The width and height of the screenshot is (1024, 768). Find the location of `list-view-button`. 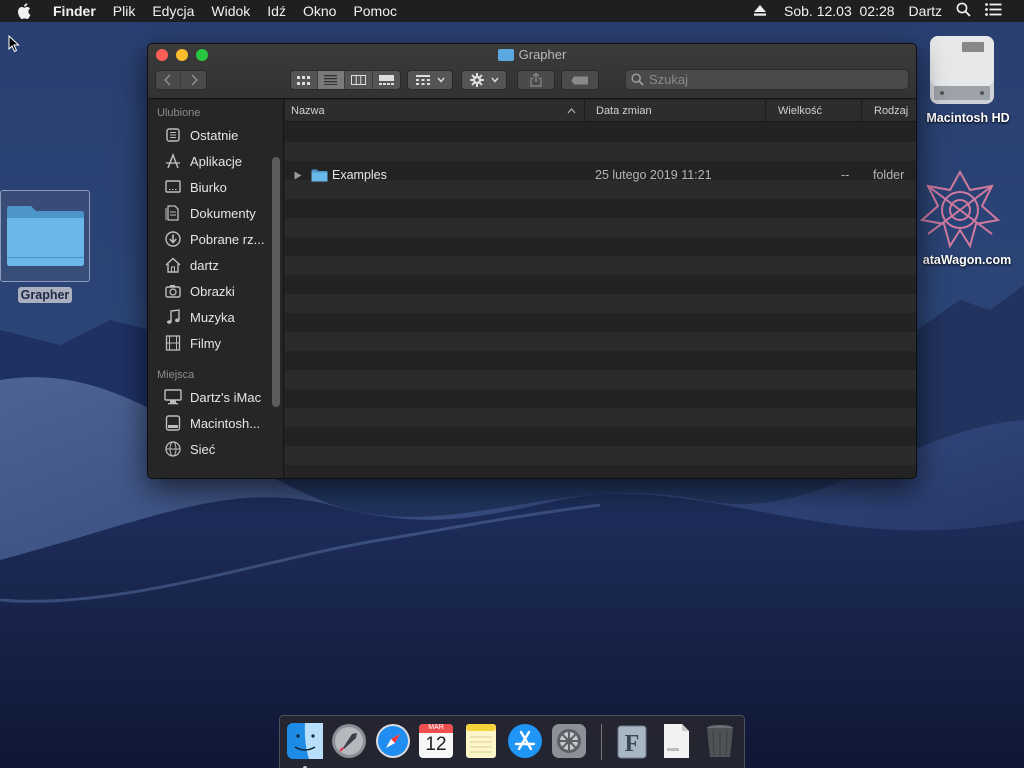

list-view-button is located at coordinates (331, 80).